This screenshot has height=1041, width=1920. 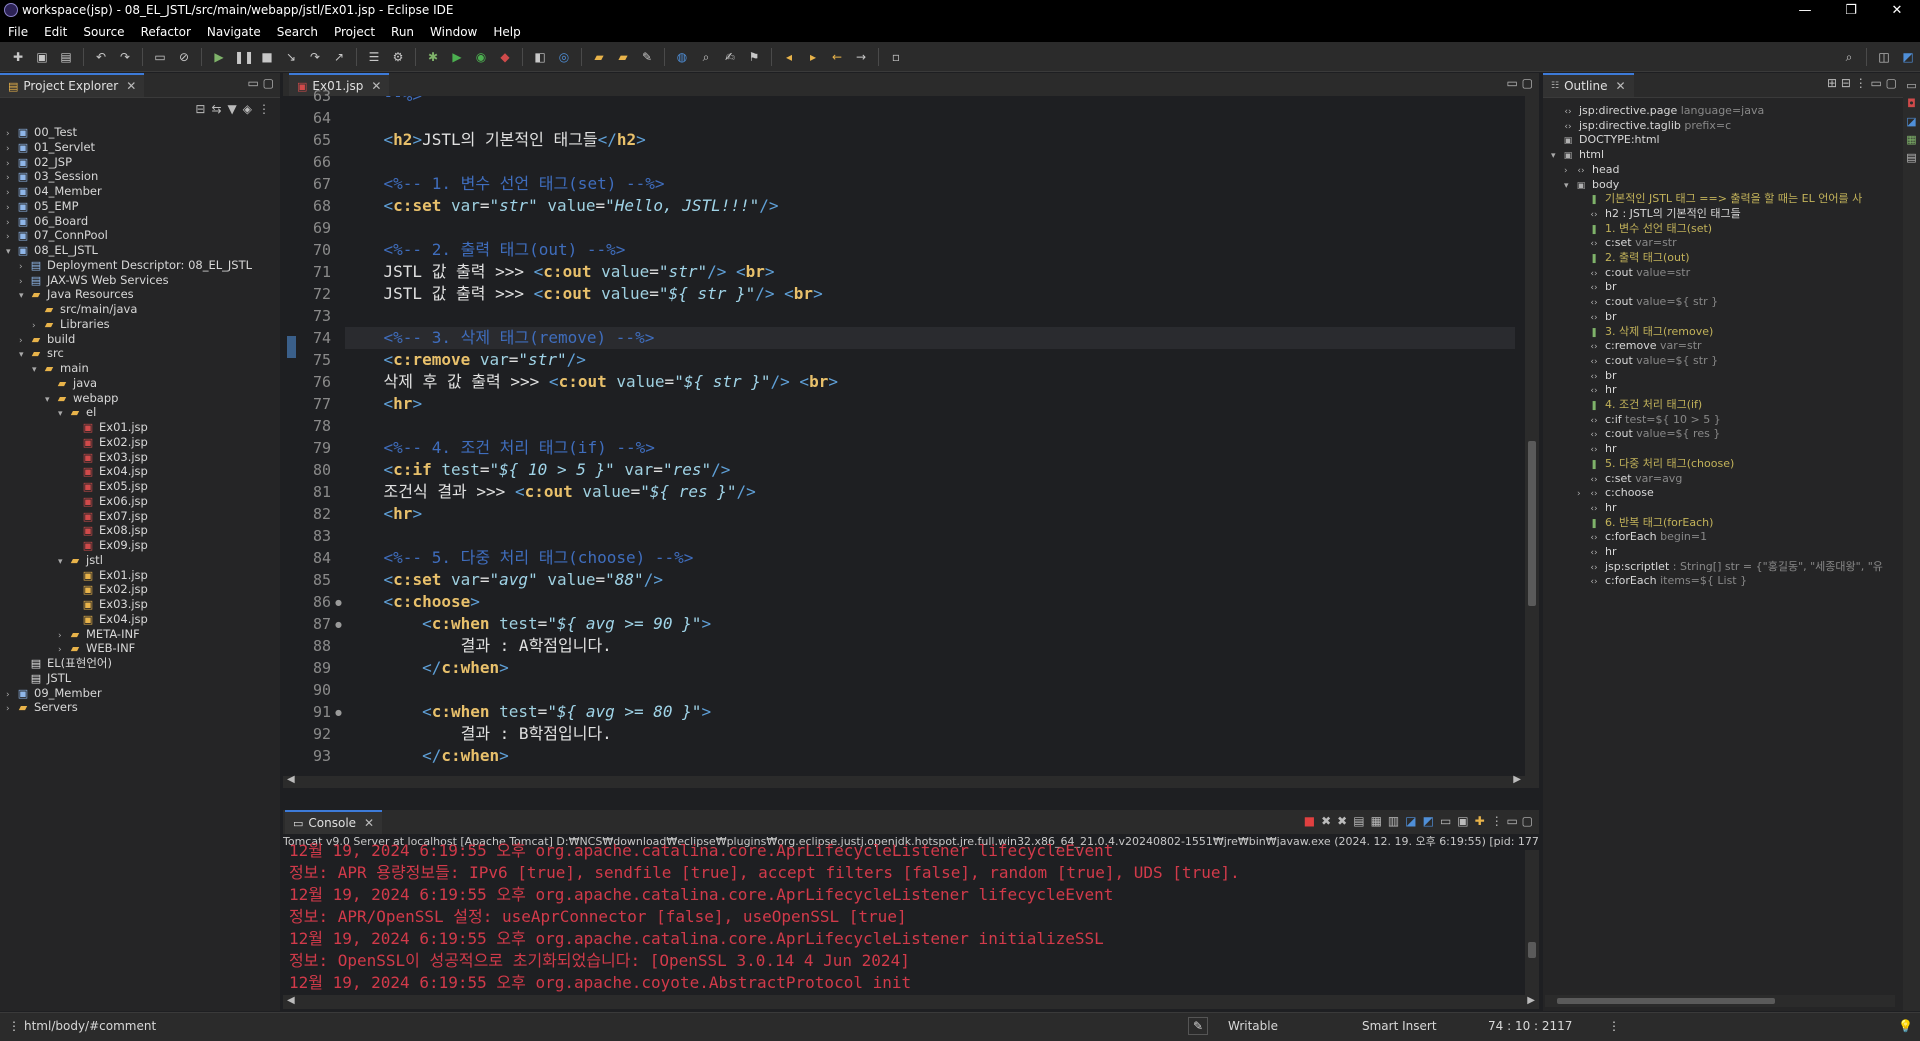 I want to click on step-into-icon: ↘, so click(x=291, y=57).